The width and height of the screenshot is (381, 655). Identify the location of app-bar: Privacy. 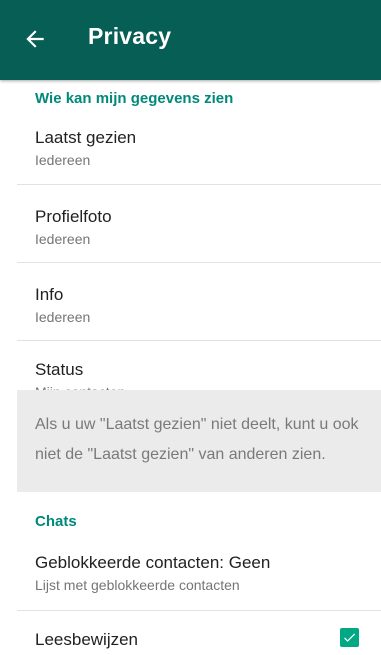
(190, 40).